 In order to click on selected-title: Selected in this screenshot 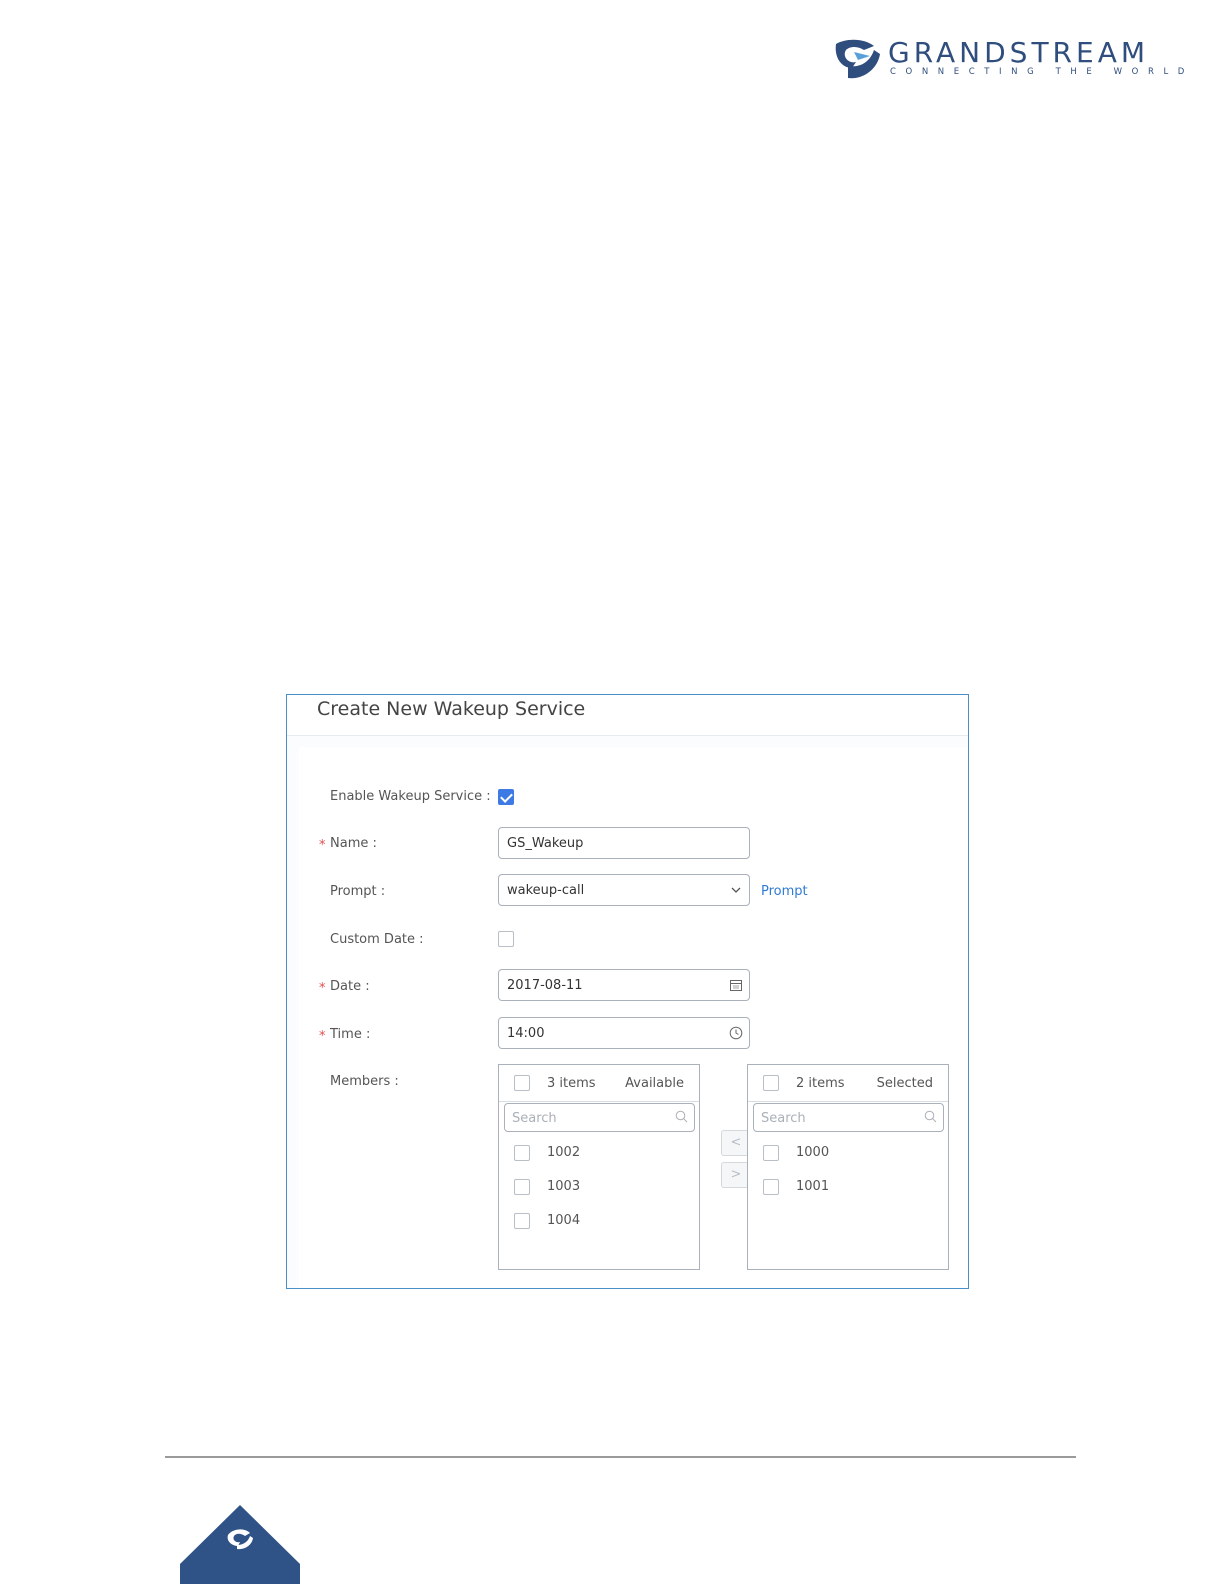, I will do `click(904, 1083)`.